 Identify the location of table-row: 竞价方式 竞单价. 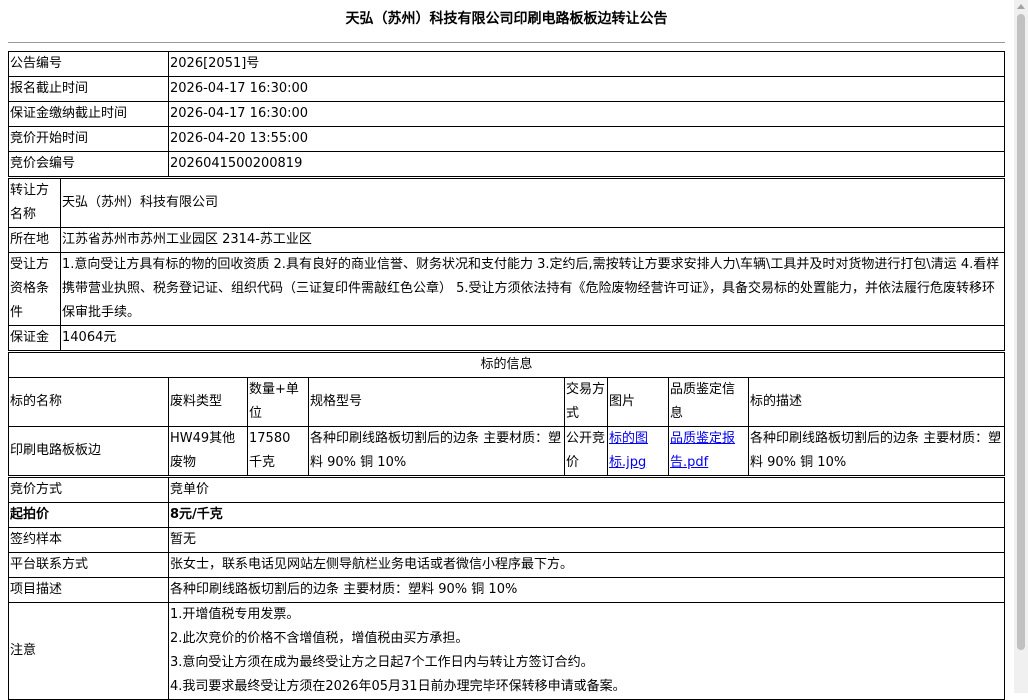
(506, 490).